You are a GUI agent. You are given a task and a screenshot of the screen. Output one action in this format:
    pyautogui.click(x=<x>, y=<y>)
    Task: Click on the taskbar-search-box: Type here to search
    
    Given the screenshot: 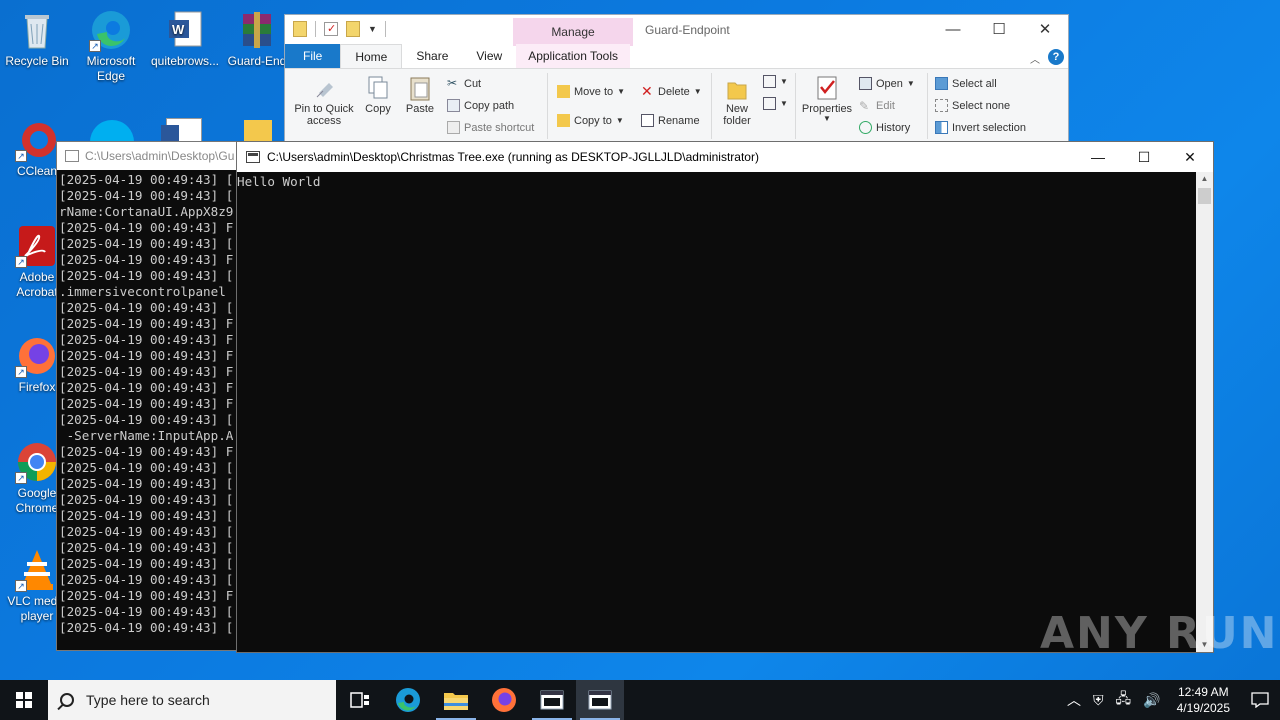 What is the action you would take?
    pyautogui.click(x=192, y=700)
    